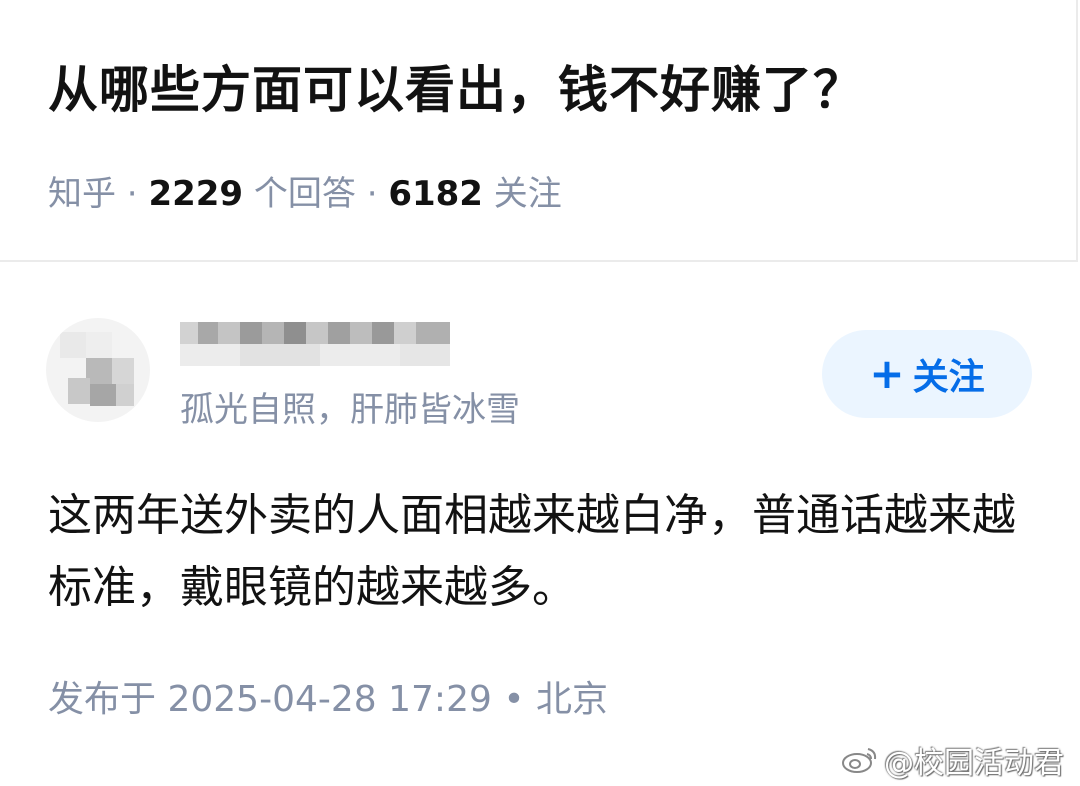 The image size is (1080, 786). Describe the element at coordinates (859, 760) in the screenshot. I see `weibo-logo-icon` at that location.